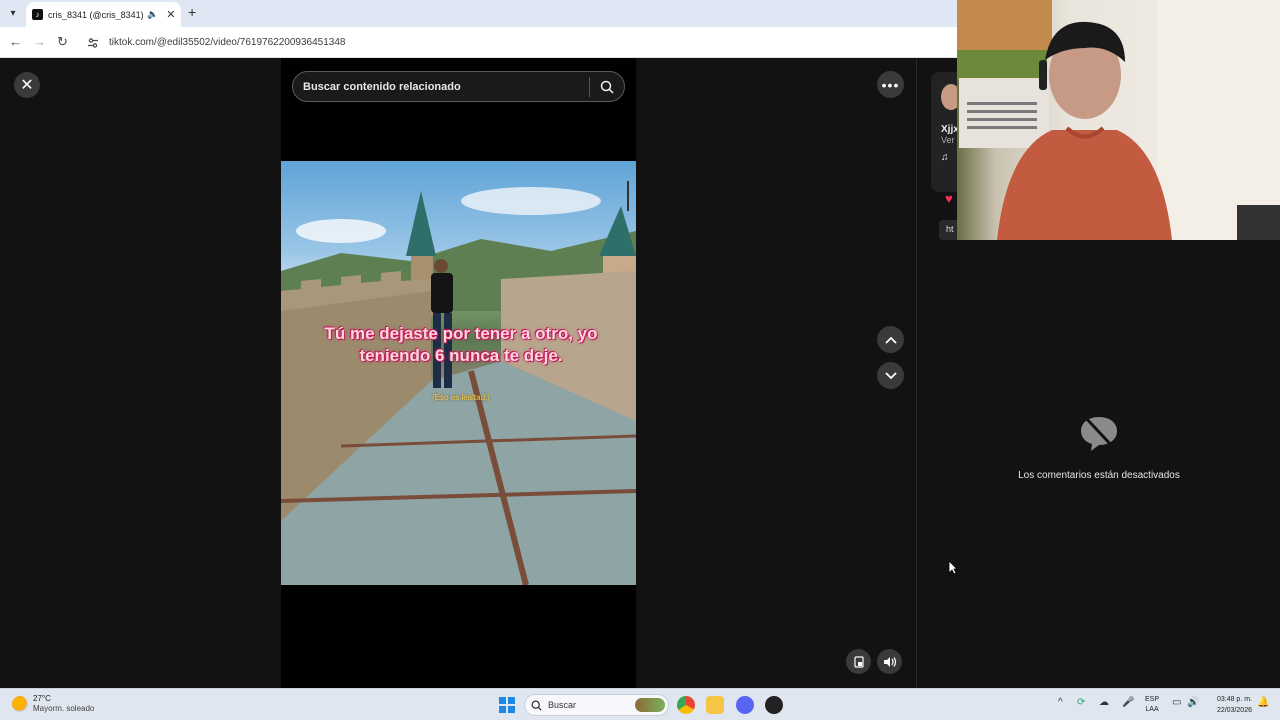  What do you see at coordinates (37, 14) in the screenshot?
I see `tiktok-favicon-icon: ♪` at bounding box center [37, 14].